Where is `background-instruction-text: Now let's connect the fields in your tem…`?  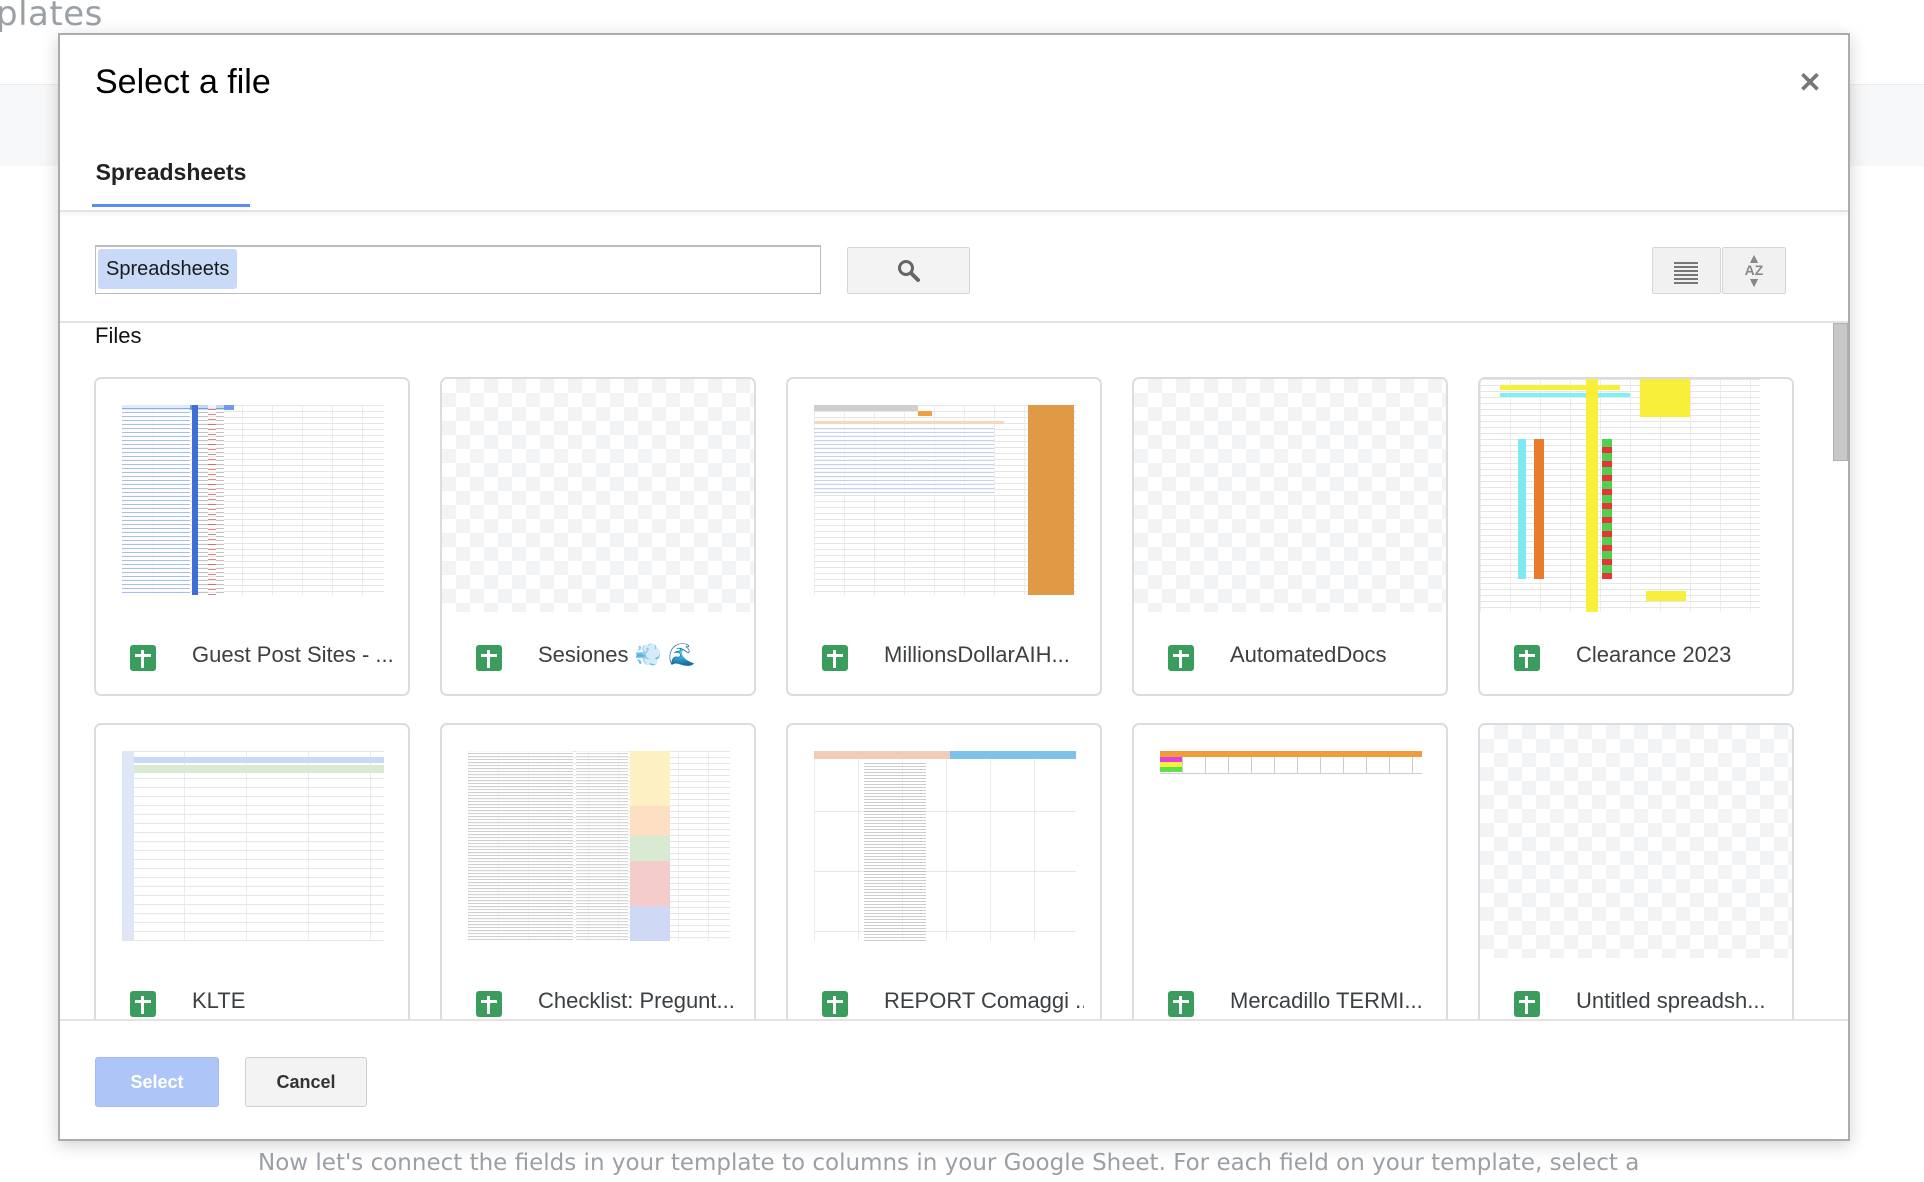
background-instruction-text: Now let's connect the fields in your tem… is located at coordinates (949, 1163).